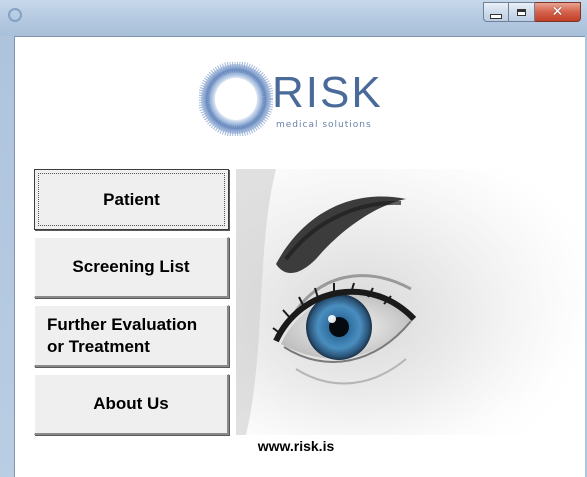 This screenshot has height=477, width=587. I want to click on window-controls: ✕, so click(532, 12).